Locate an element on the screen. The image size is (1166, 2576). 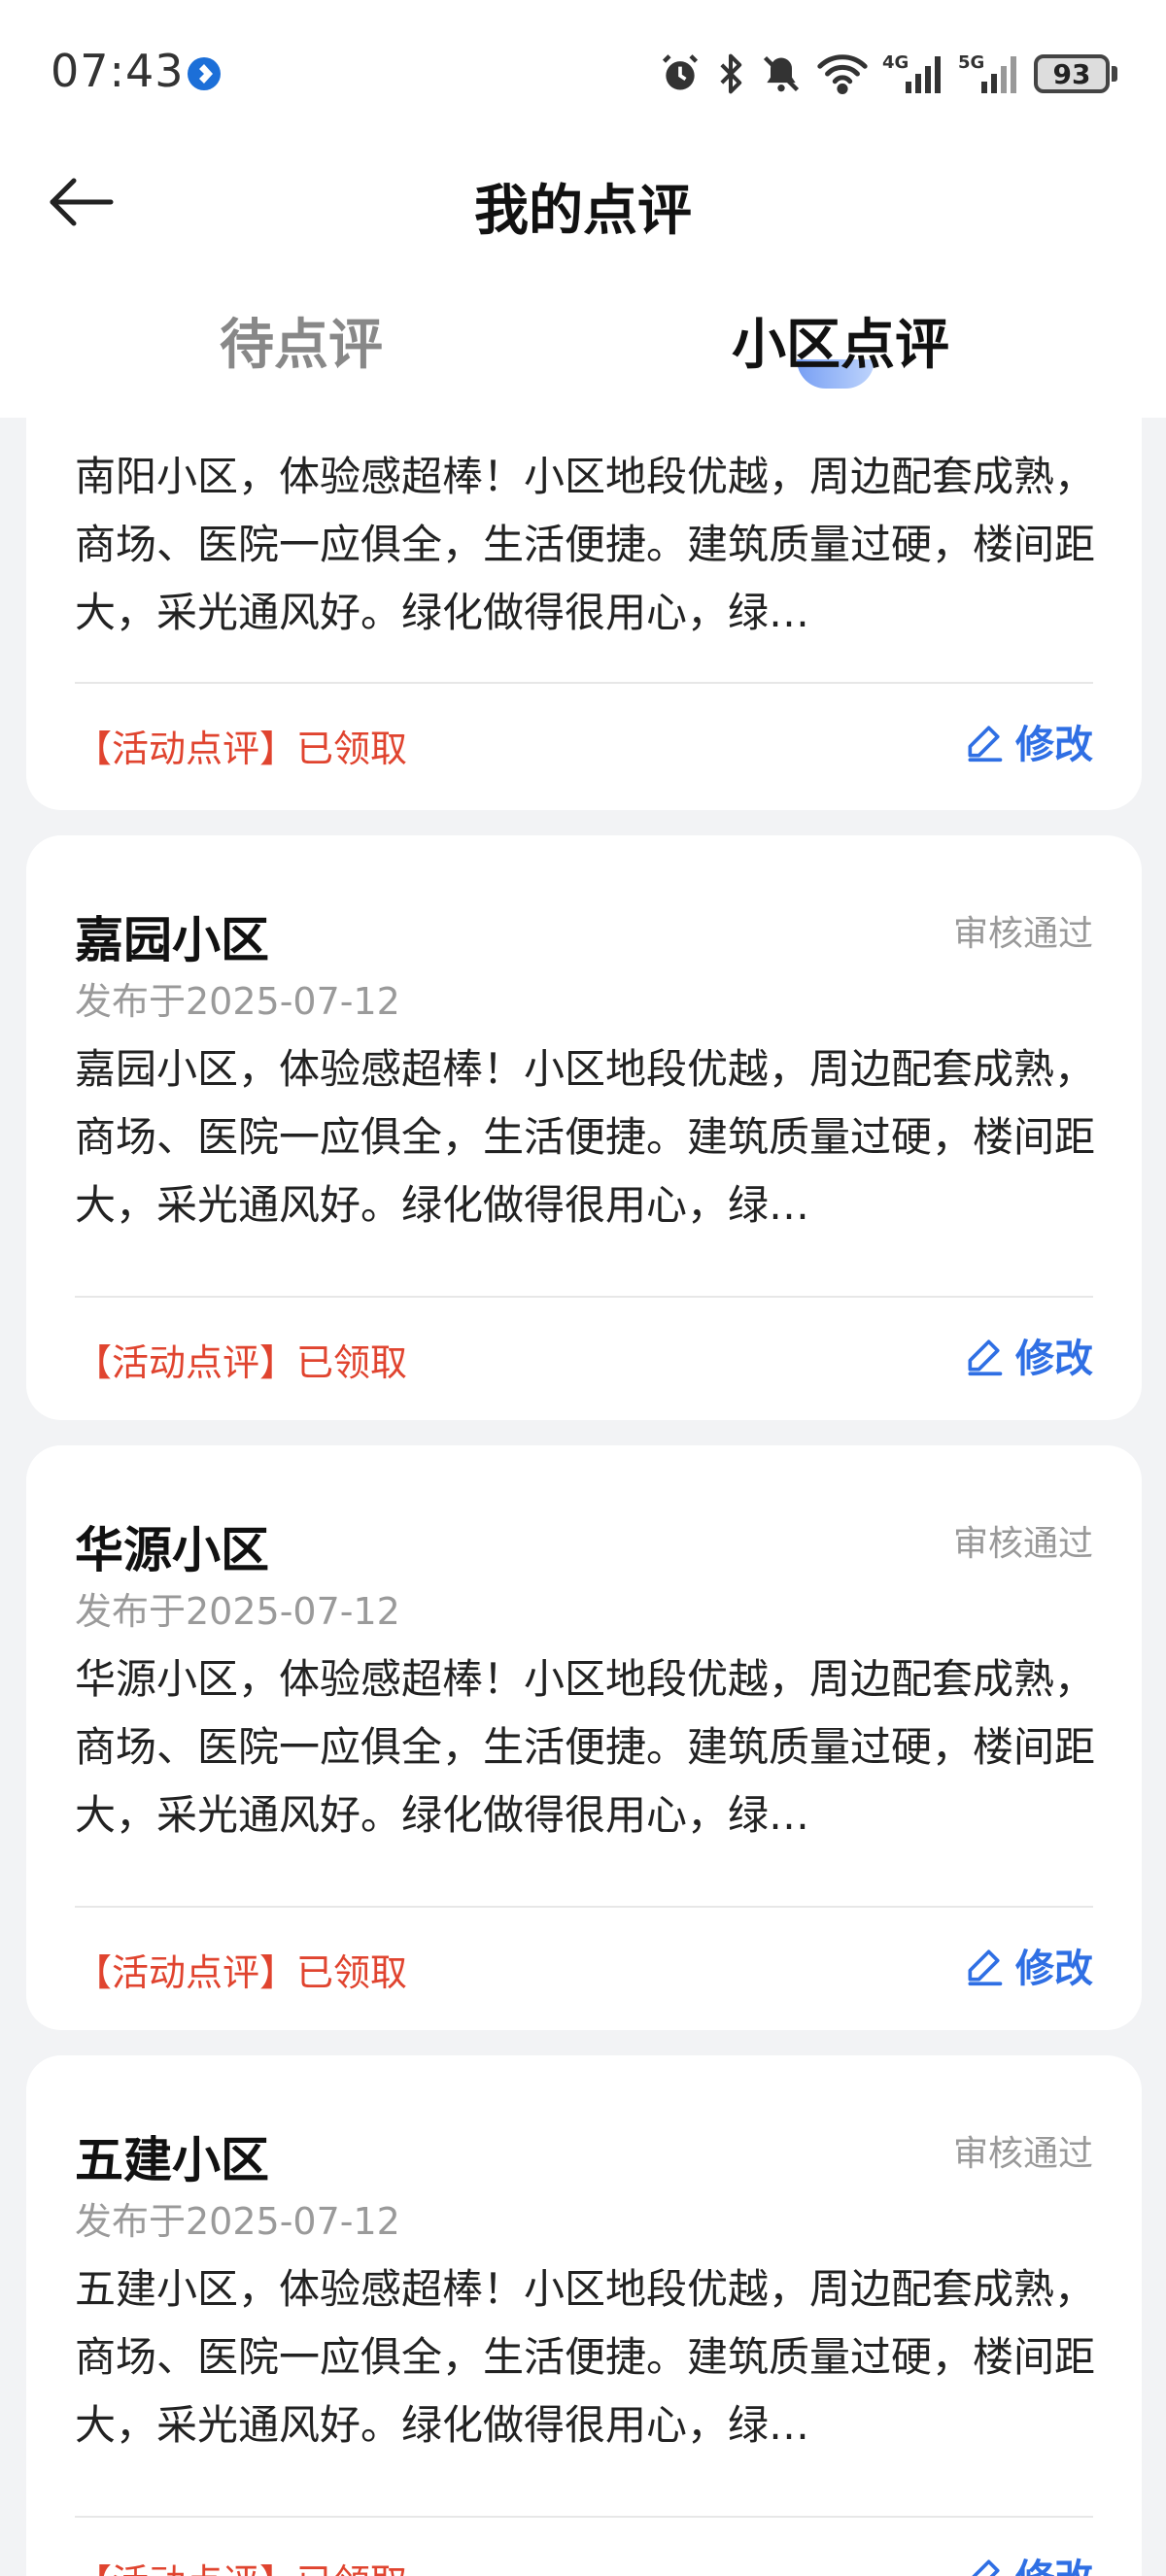
status-time: 07:43 is located at coordinates (118, 71).